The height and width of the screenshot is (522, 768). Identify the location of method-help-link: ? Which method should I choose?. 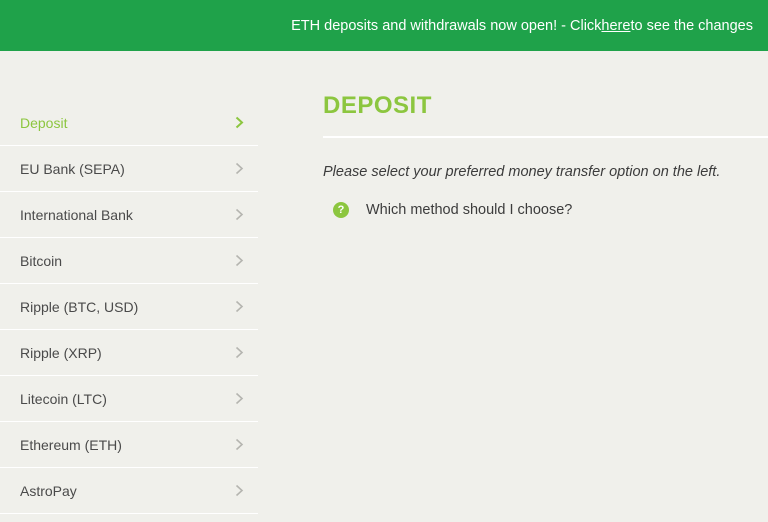
(550, 210).